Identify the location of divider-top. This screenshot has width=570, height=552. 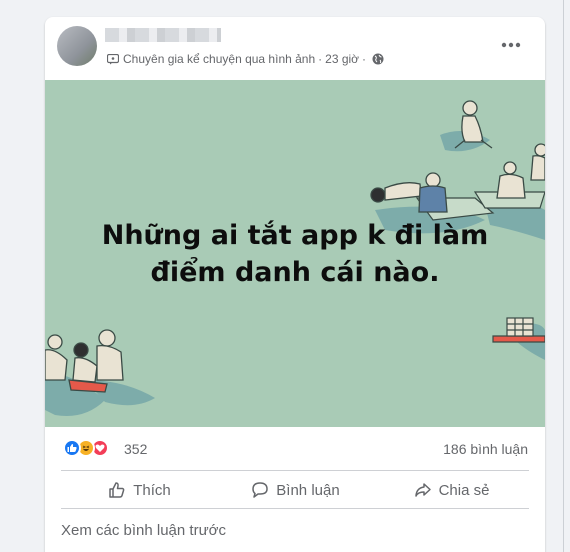
(295, 470).